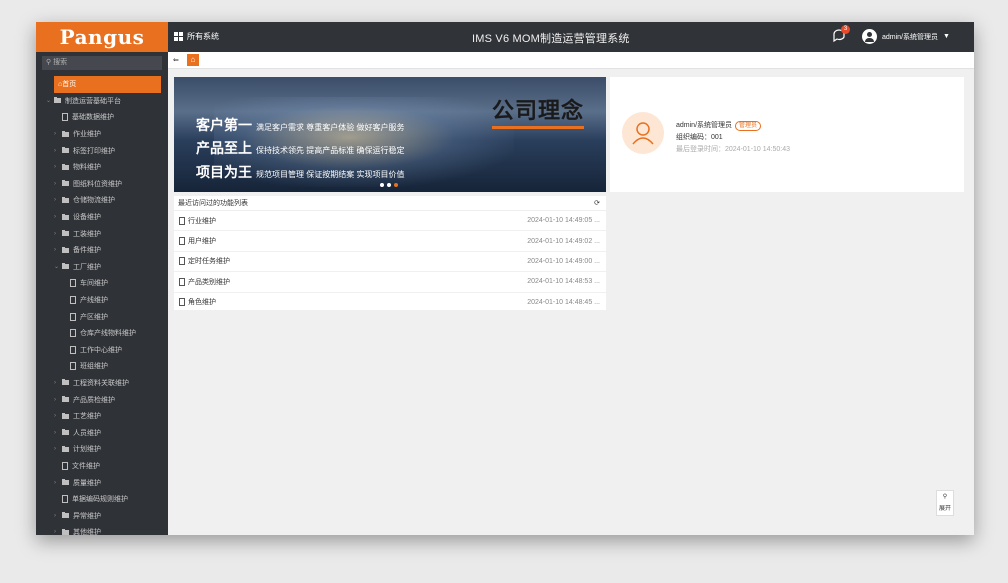 The image size is (1008, 583). I want to click on sidebar-item: 基础数据维护, so click(102, 117).